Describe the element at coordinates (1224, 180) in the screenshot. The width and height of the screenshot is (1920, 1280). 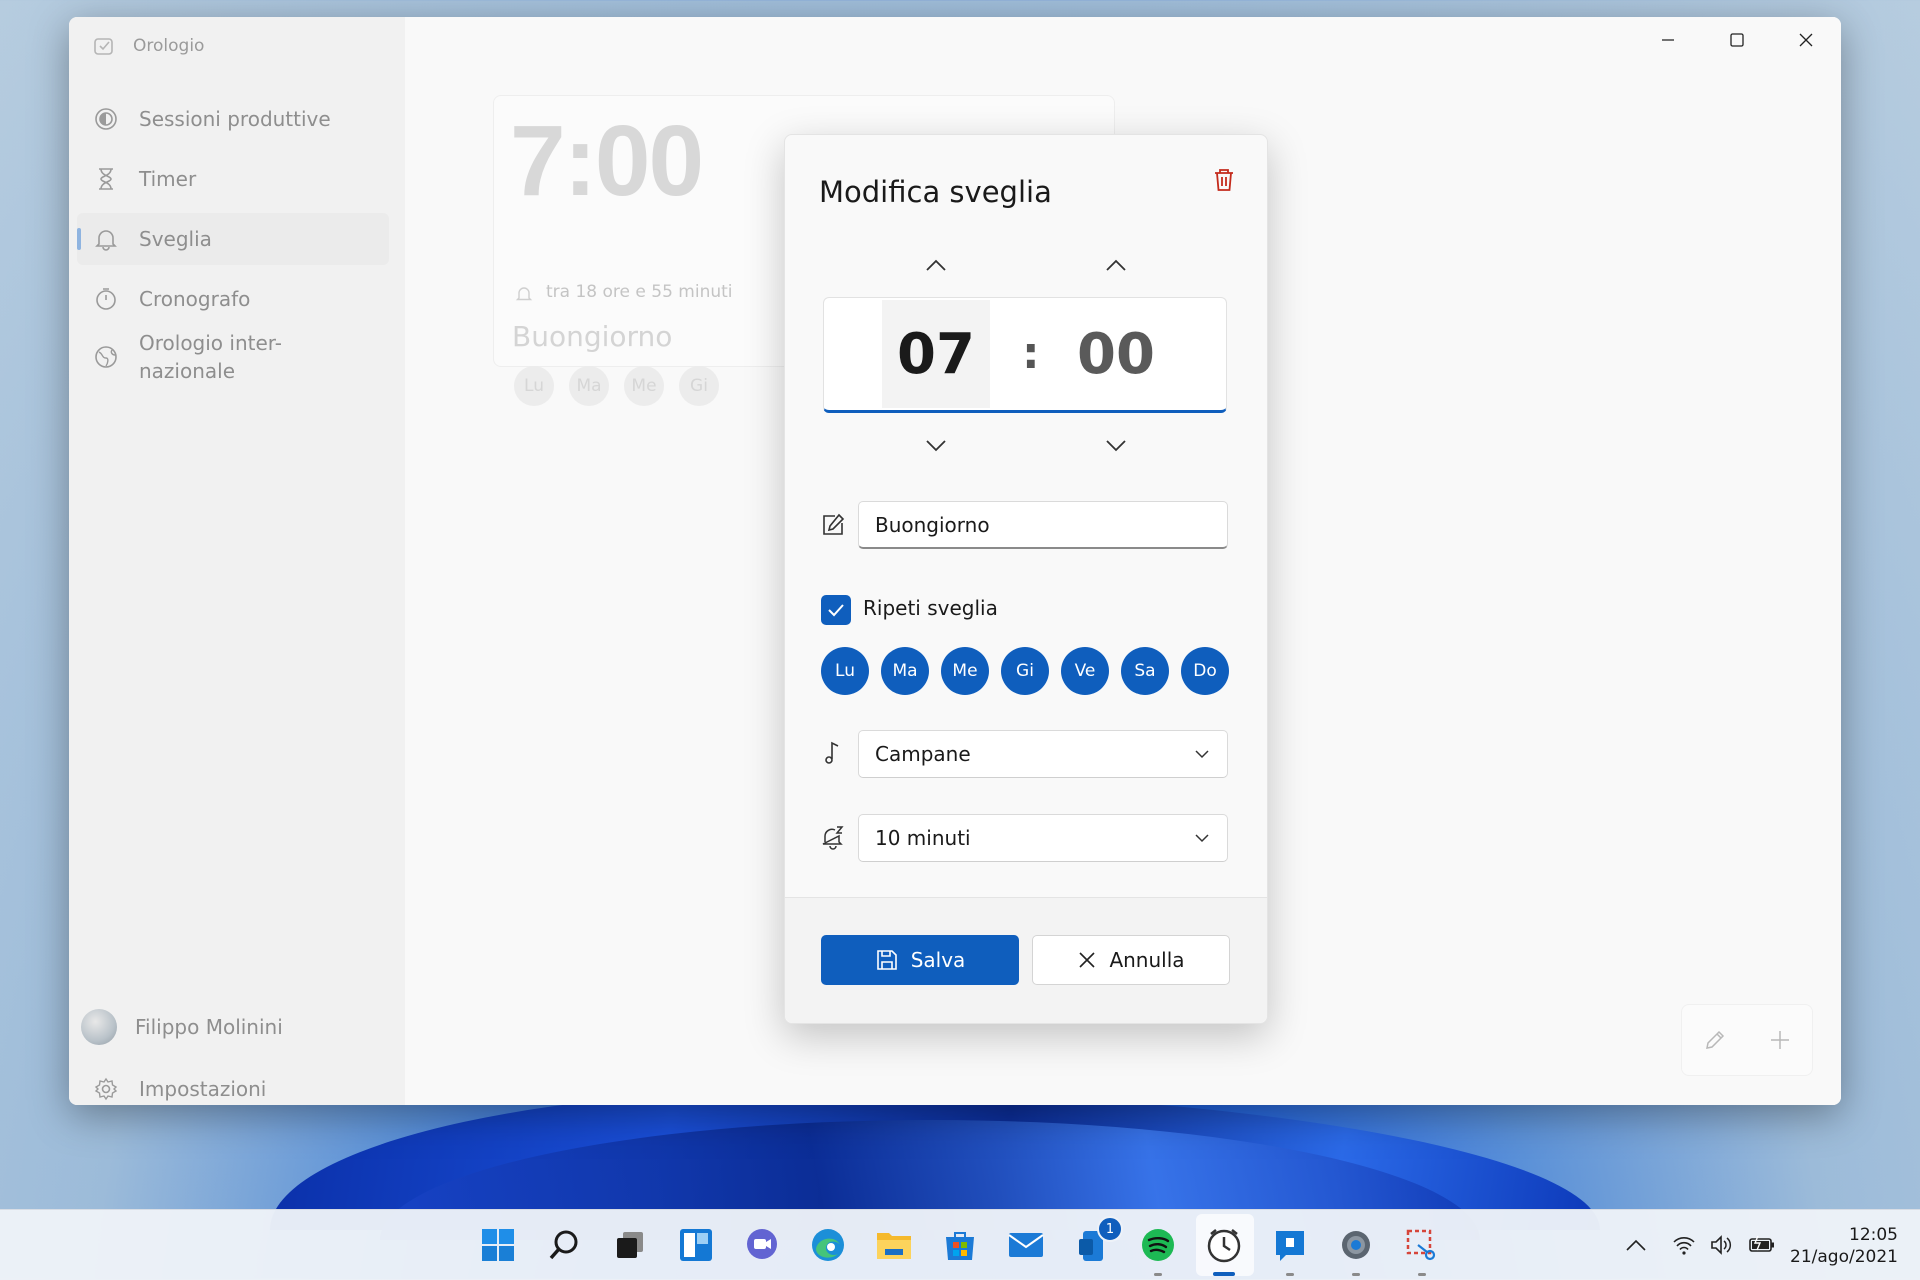
I see `delete-icon` at that location.